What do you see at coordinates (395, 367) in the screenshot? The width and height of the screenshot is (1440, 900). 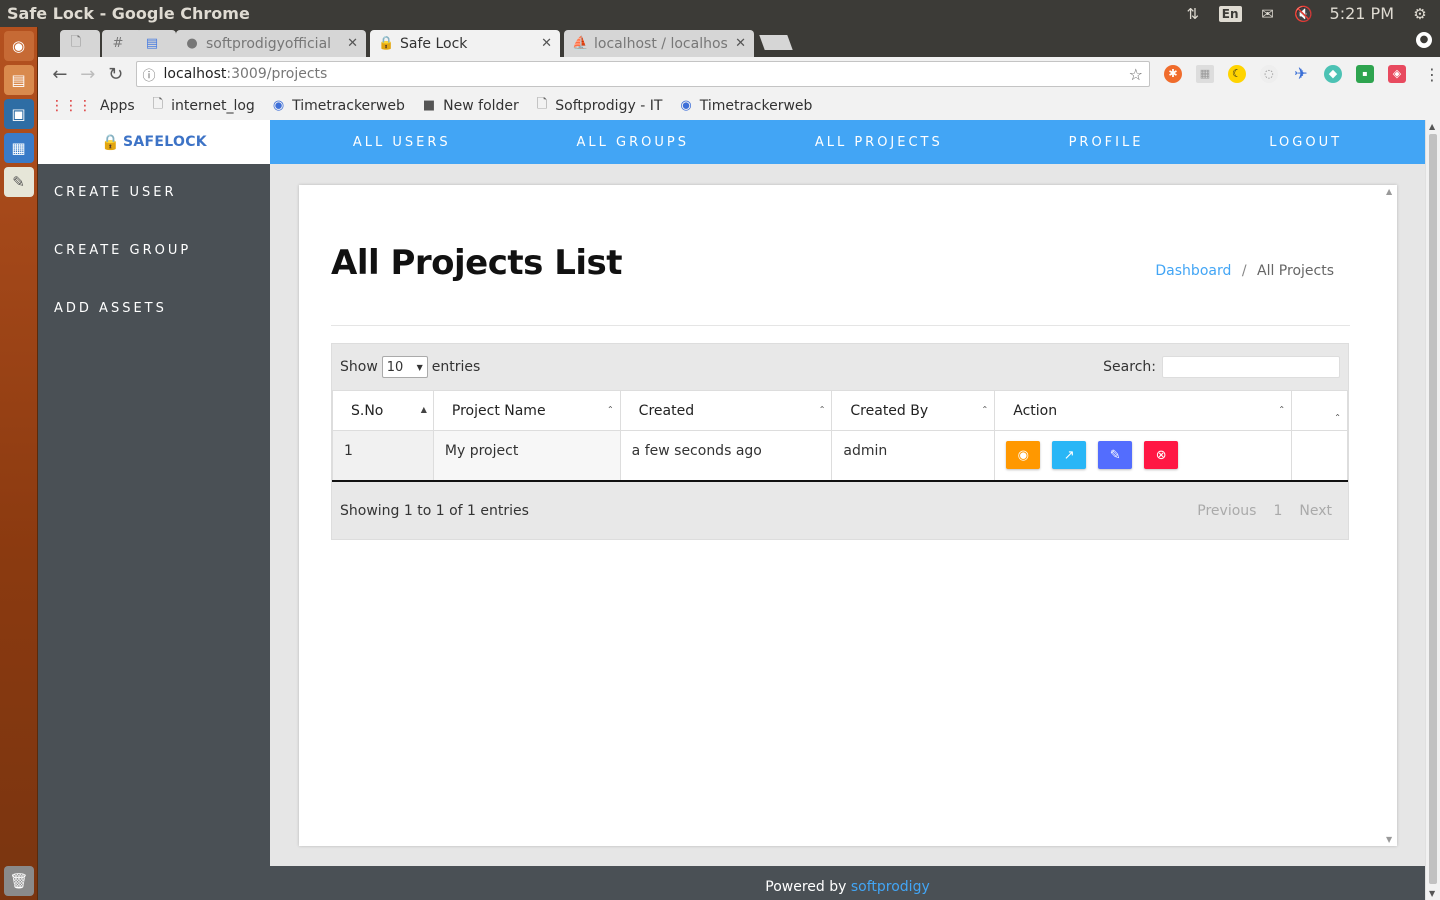 I see `page-length-value: 10` at bounding box center [395, 367].